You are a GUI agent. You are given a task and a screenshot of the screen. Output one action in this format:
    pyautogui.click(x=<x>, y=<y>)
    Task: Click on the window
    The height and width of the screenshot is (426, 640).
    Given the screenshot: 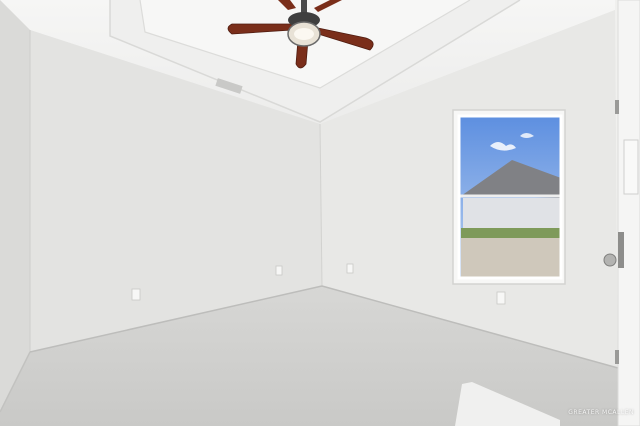 What is the action you would take?
    pyautogui.click(x=509, y=197)
    